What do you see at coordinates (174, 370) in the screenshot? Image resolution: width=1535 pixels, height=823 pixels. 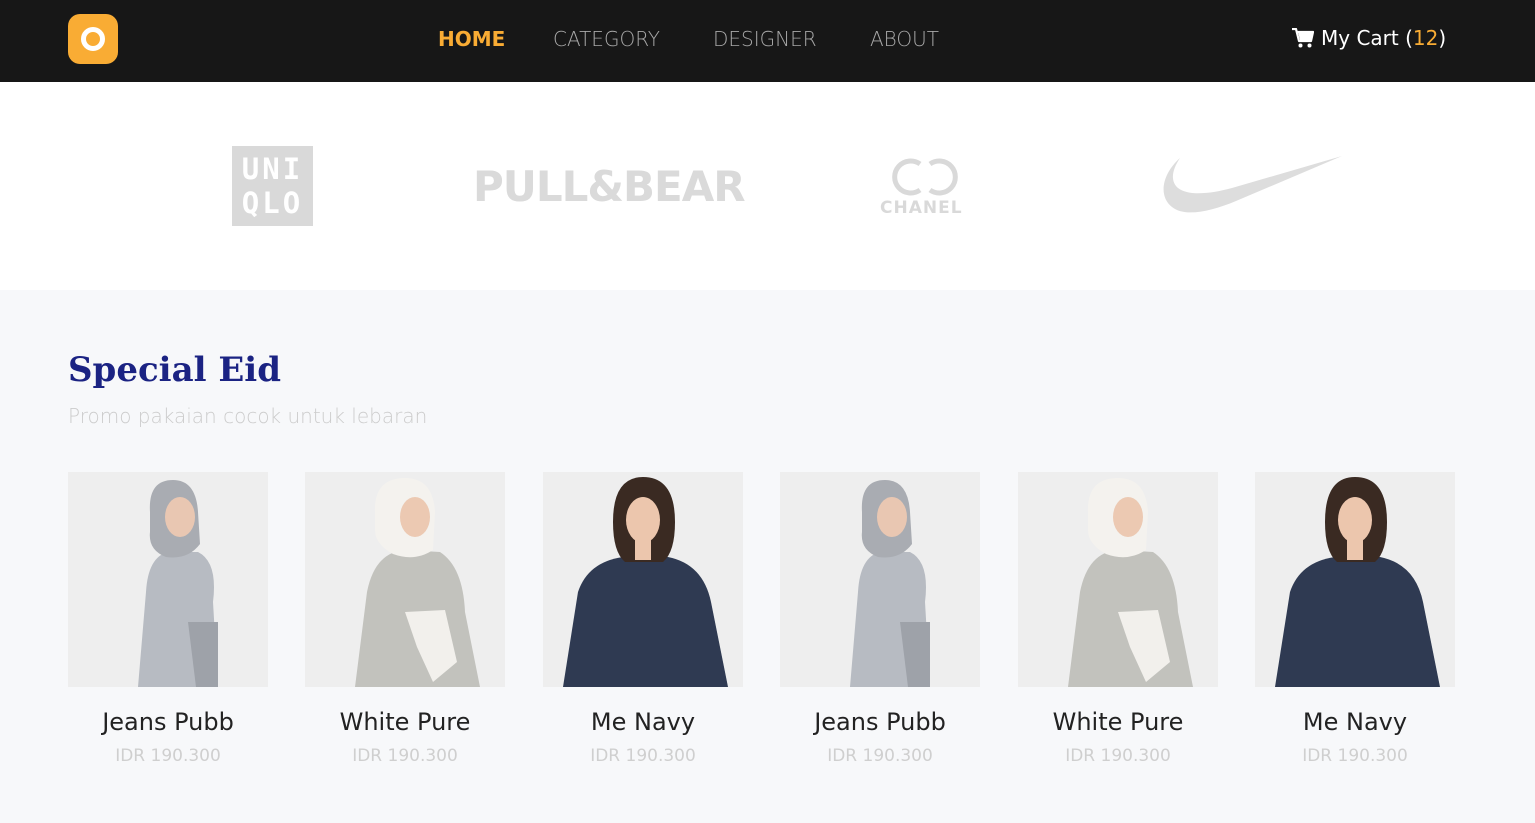 I see `section-title: Special Eid` at bounding box center [174, 370].